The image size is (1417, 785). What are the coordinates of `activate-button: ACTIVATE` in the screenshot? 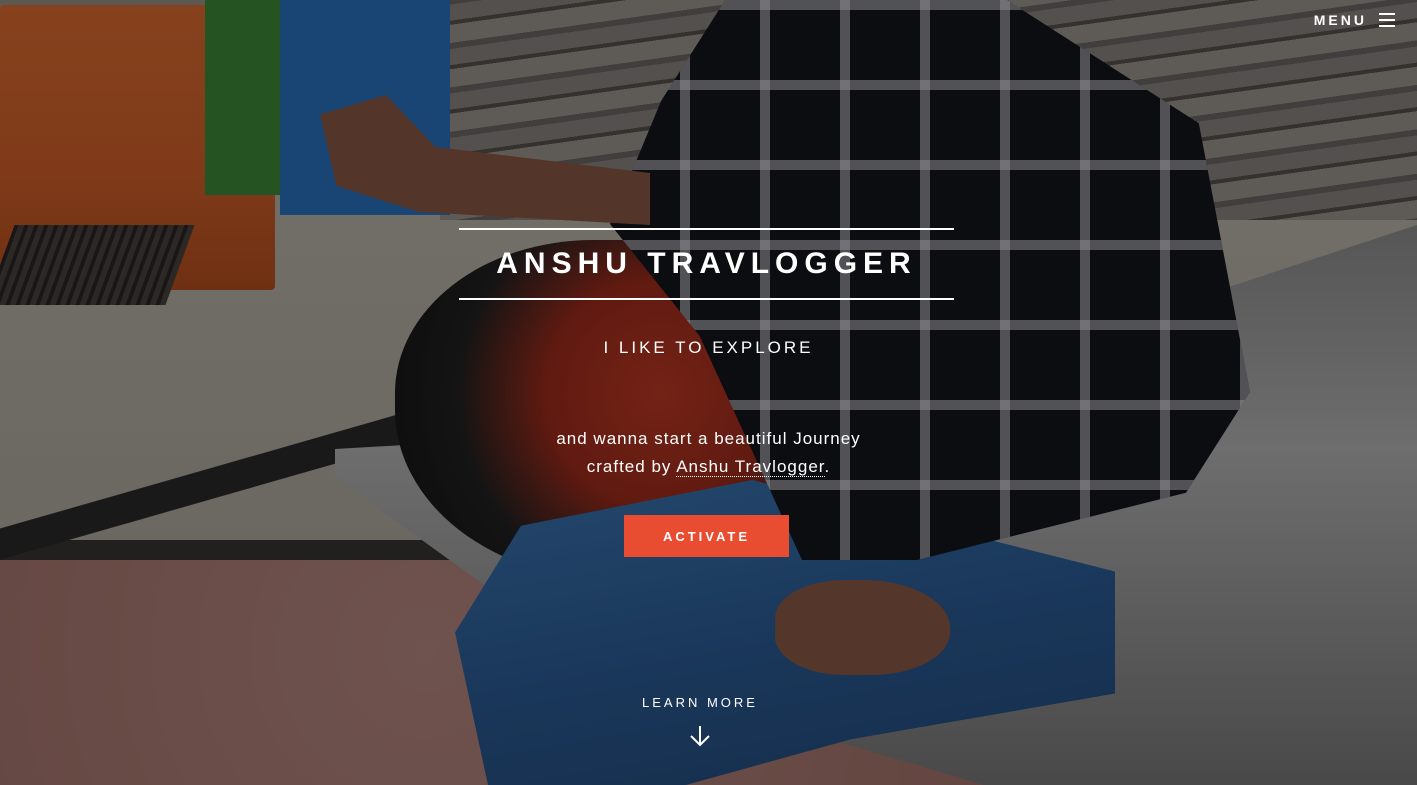 It's located at (706, 536).